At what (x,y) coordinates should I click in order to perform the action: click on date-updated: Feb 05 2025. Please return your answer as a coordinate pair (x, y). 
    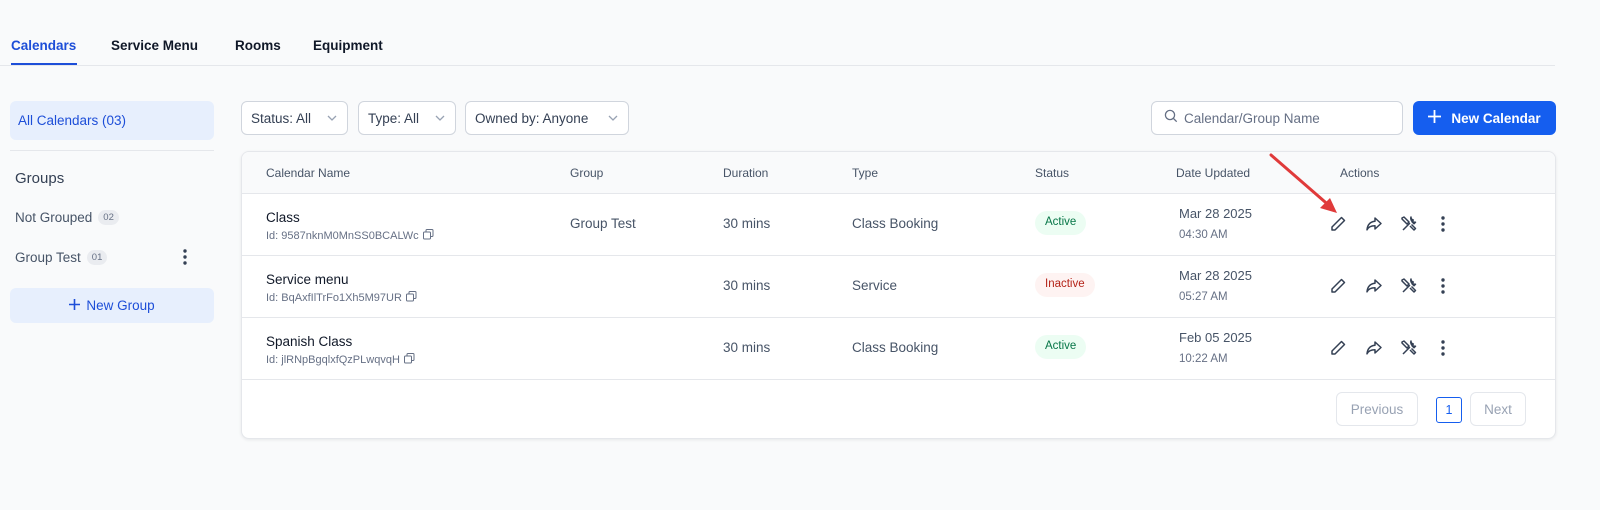
    Looking at the image, I should click on (1216, 337).